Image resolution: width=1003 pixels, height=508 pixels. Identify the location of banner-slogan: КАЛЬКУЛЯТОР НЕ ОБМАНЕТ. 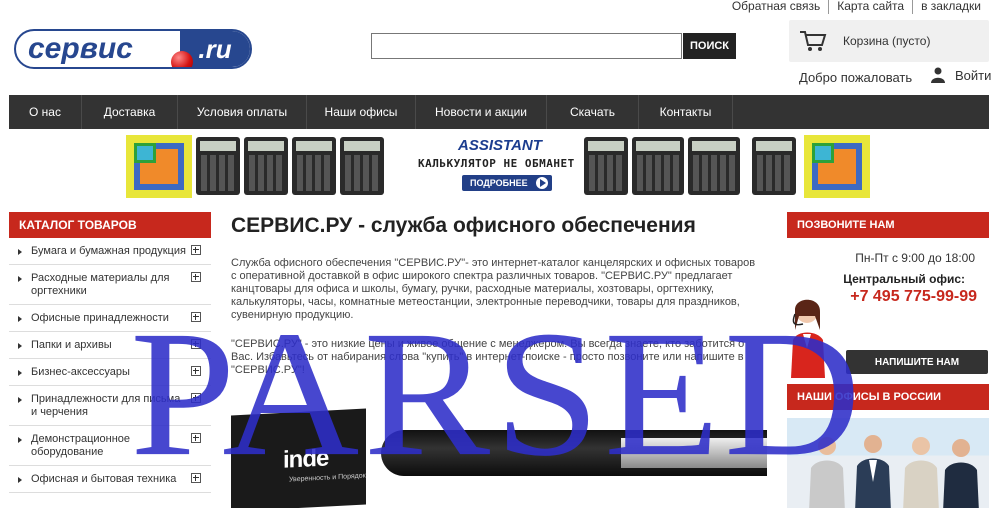
(496, 163).